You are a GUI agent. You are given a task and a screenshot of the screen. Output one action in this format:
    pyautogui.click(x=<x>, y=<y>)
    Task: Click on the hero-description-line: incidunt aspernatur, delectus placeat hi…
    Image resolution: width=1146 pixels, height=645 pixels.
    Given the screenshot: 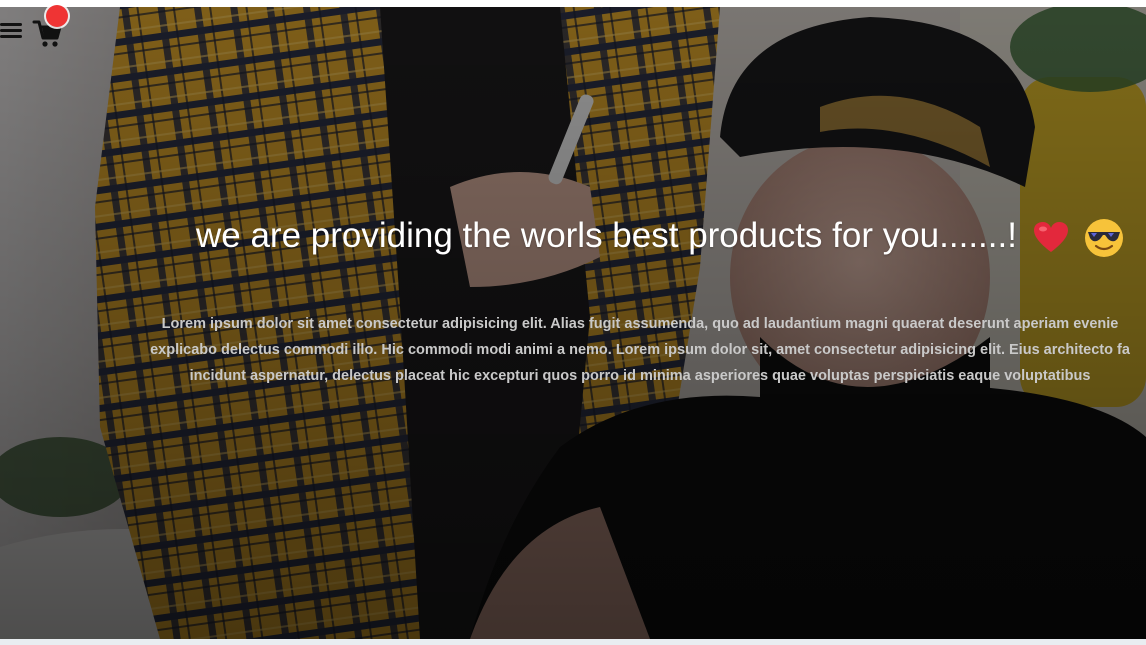 What is the action you would take?
    pyautogui.click(x=640, y=376)
    